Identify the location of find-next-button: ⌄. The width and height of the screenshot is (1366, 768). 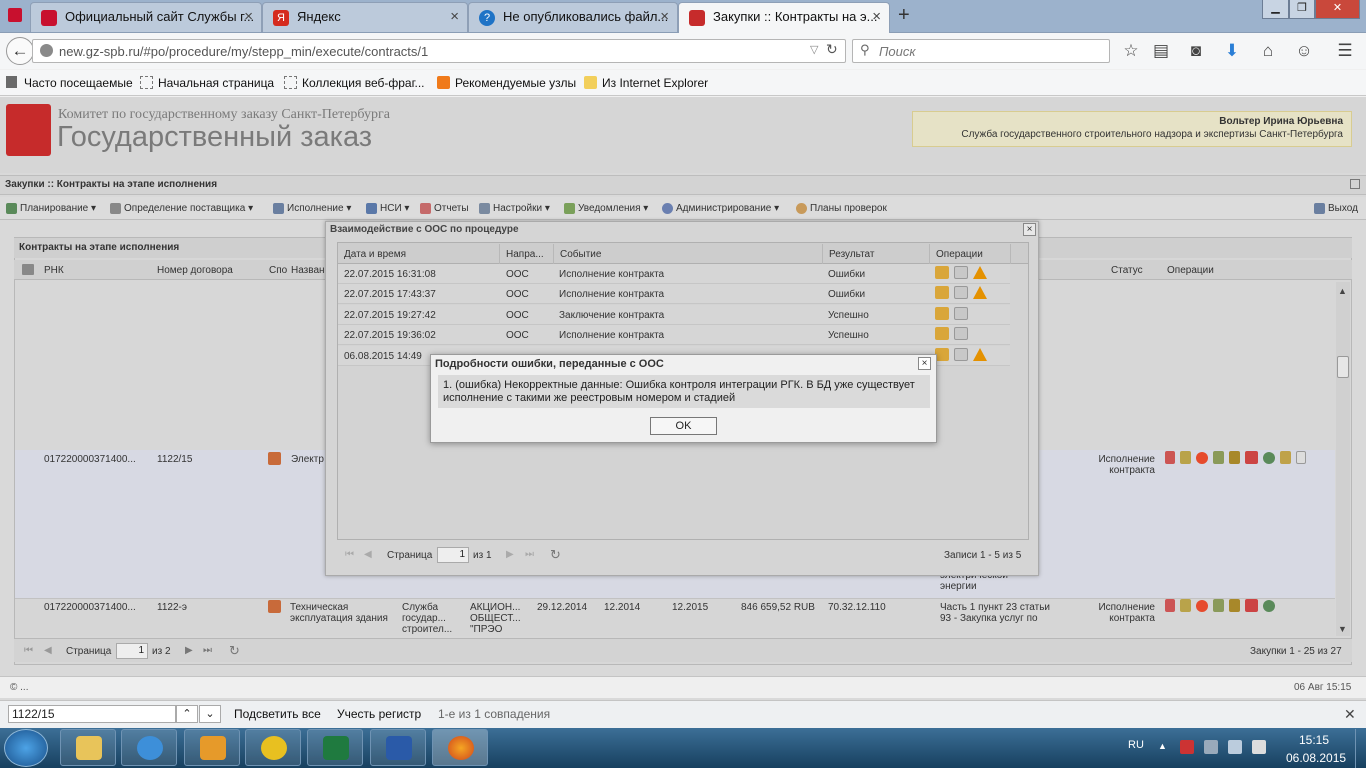
(210, 714).